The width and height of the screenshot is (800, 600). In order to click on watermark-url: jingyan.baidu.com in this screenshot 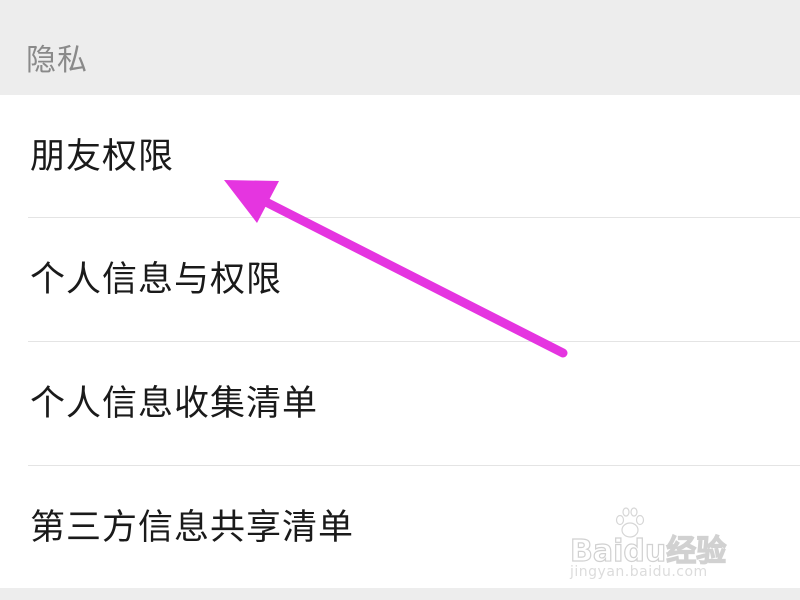, I will do `click(639, 572)`.